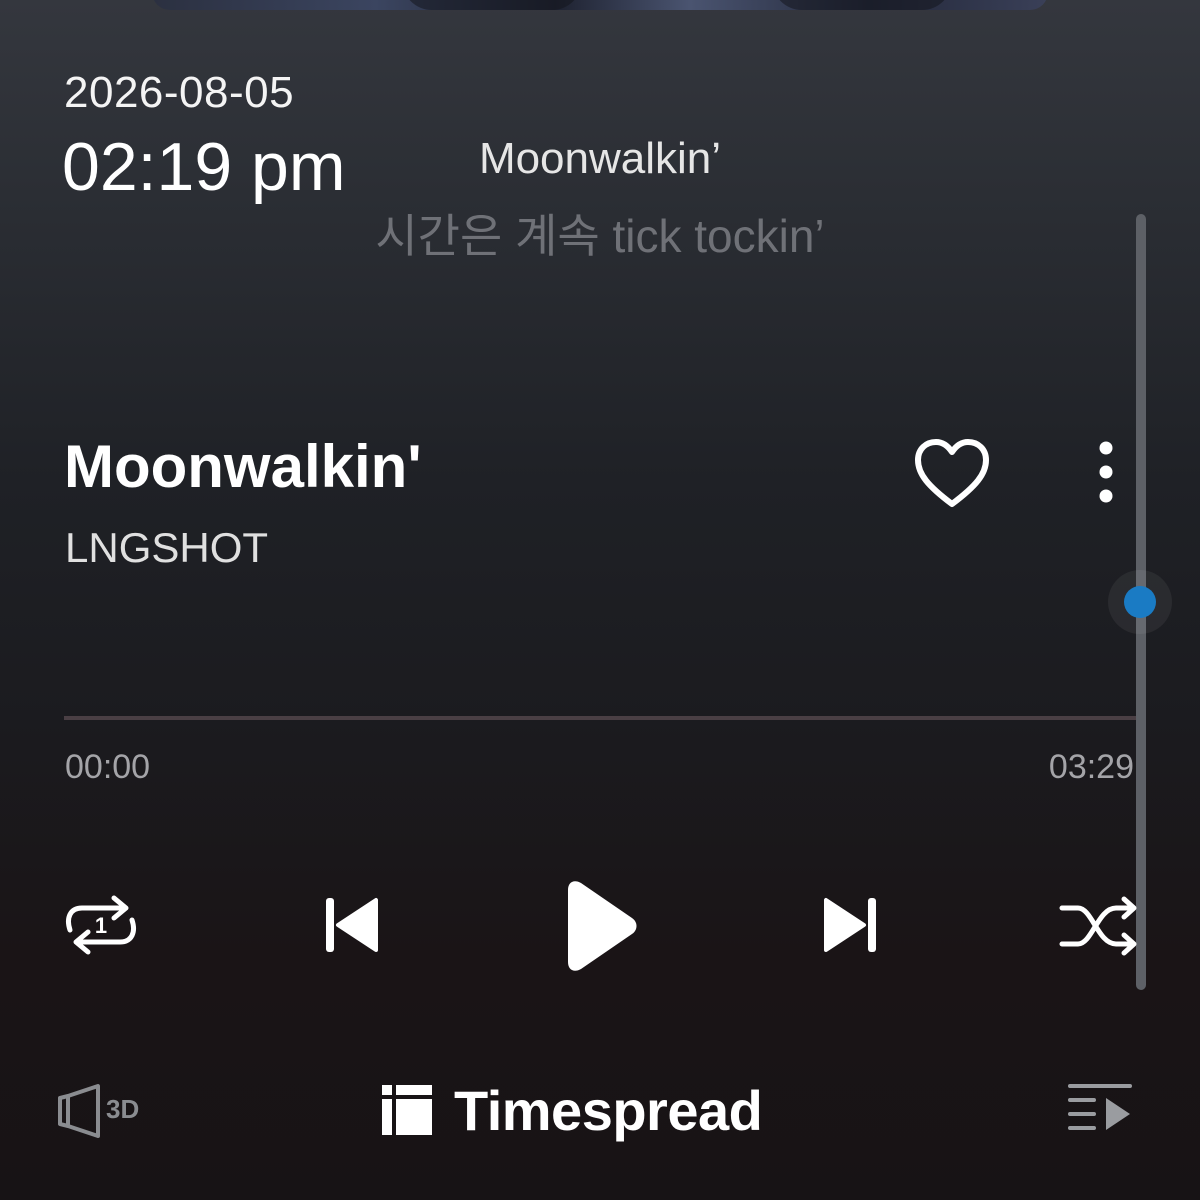  I want to click on skip-next-icon, so click(850, 925).